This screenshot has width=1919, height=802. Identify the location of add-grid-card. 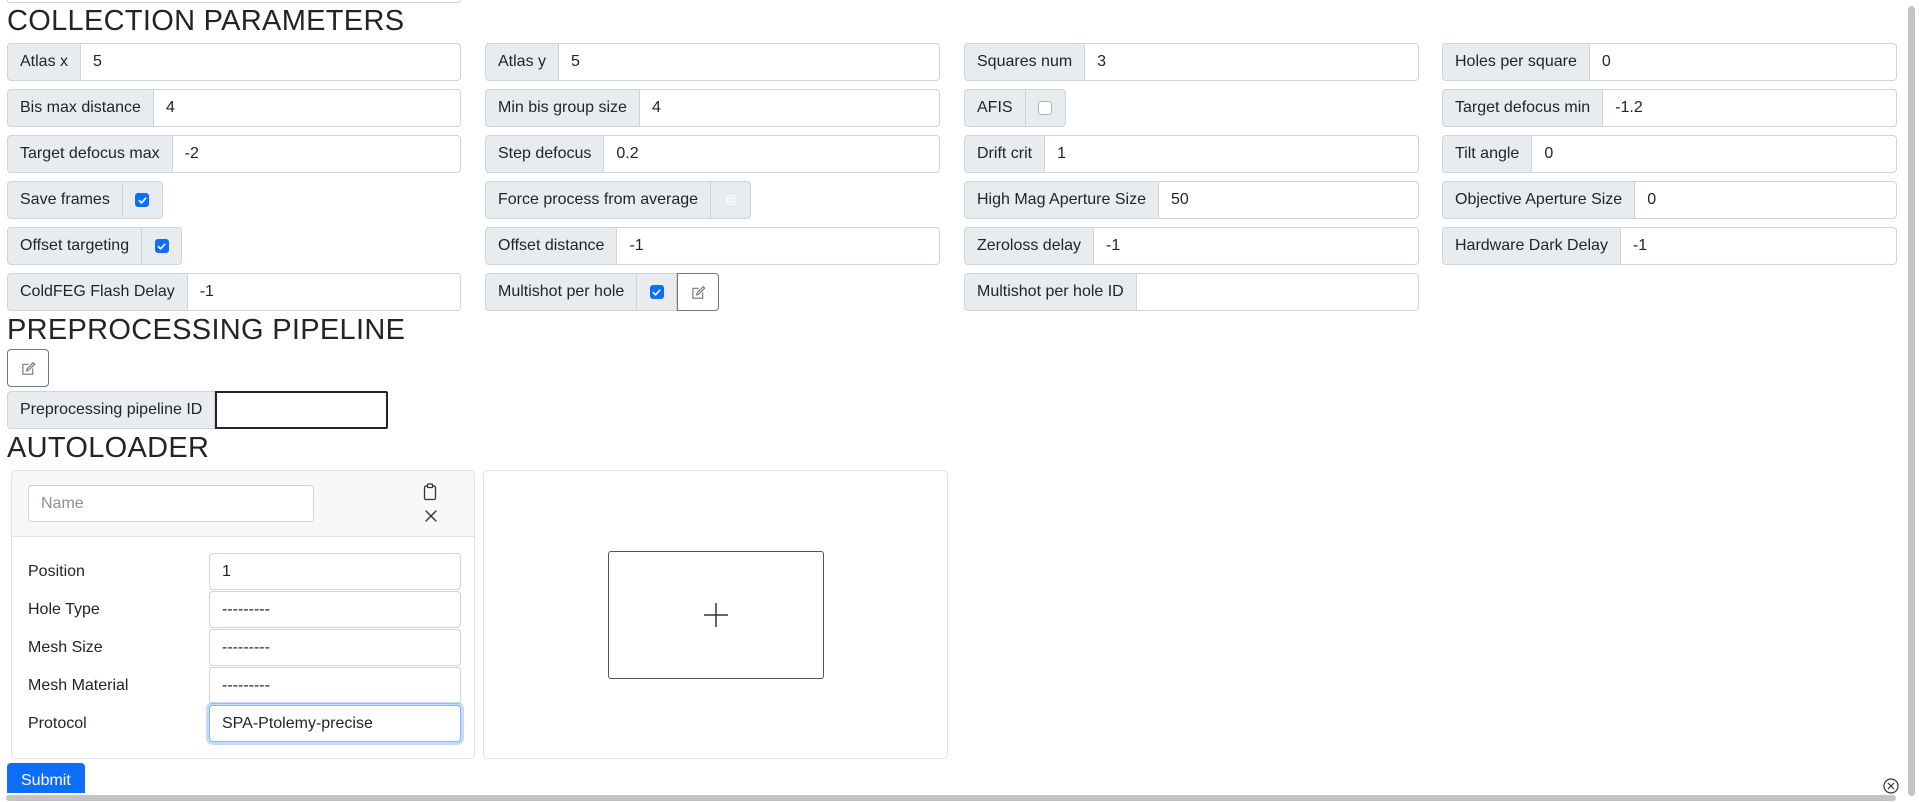
(715, 614).